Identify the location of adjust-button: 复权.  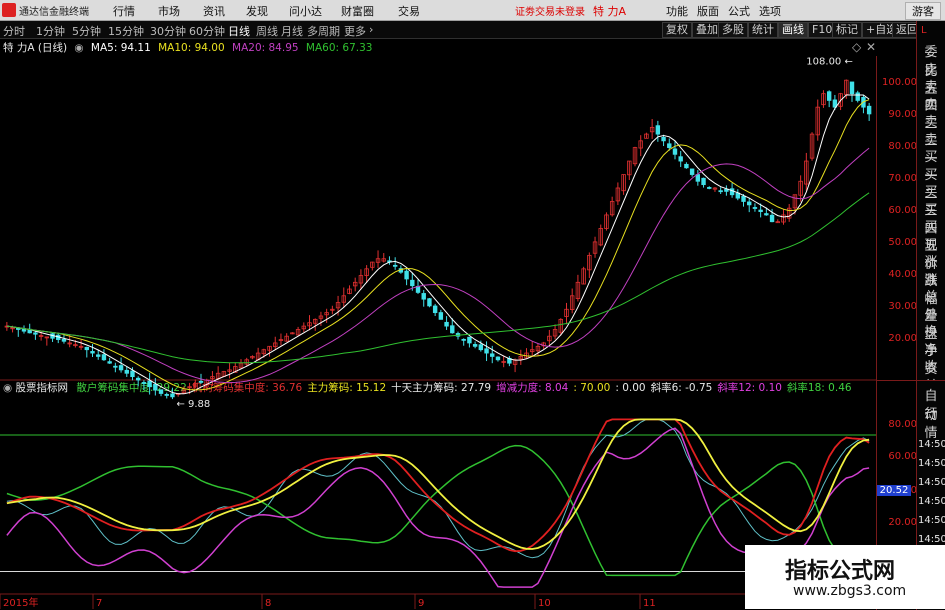
(677, 30).